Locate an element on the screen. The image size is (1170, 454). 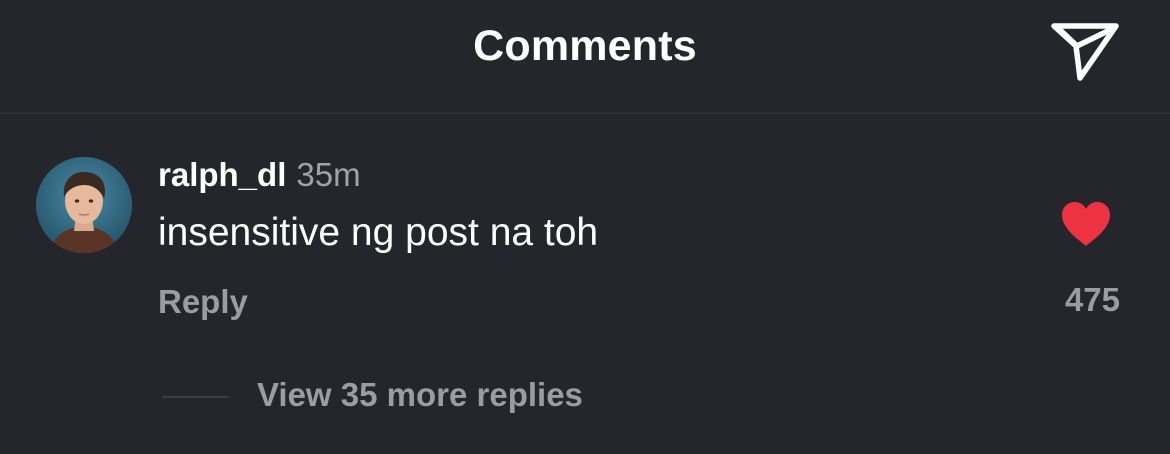
paper-plane-icon is located at coordinates (1085, 52).